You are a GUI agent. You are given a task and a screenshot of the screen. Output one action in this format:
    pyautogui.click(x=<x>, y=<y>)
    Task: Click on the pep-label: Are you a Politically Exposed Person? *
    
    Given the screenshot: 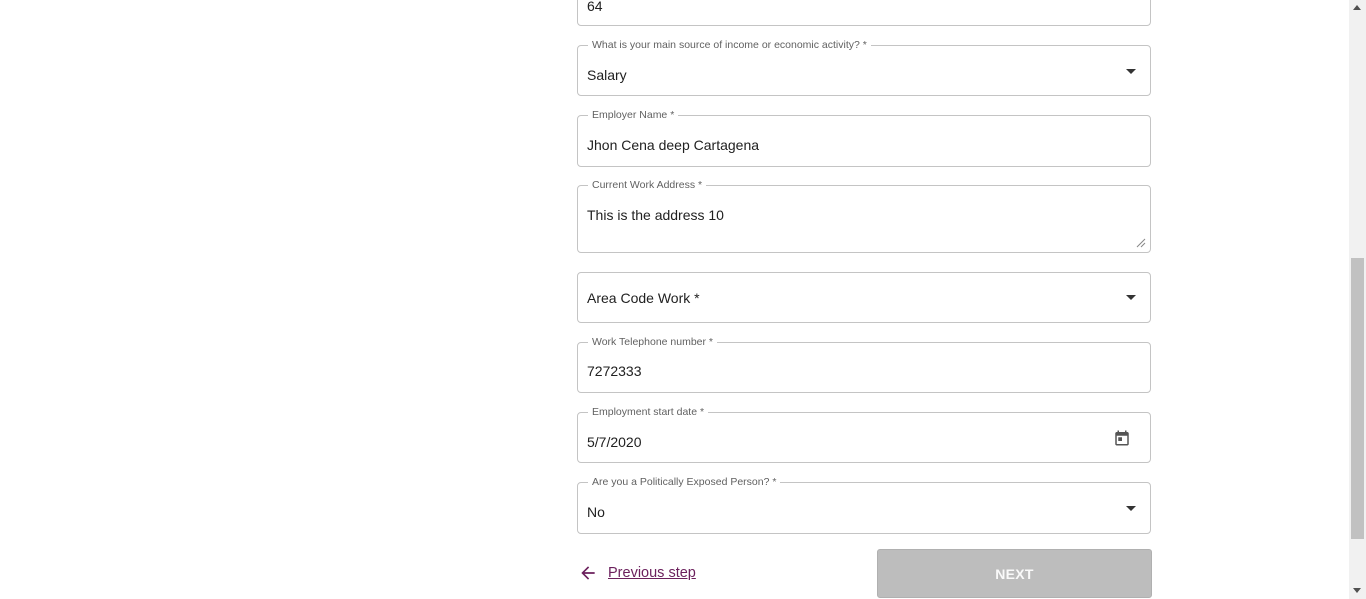 What is the action you would take?
    pyautogui.click(x=684, y=482)
    